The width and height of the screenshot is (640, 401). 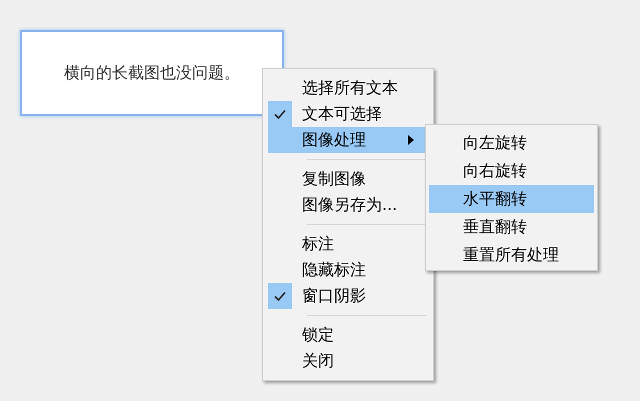 I want to click on menu-item: 文本可选择, so click(x=348, y=114).